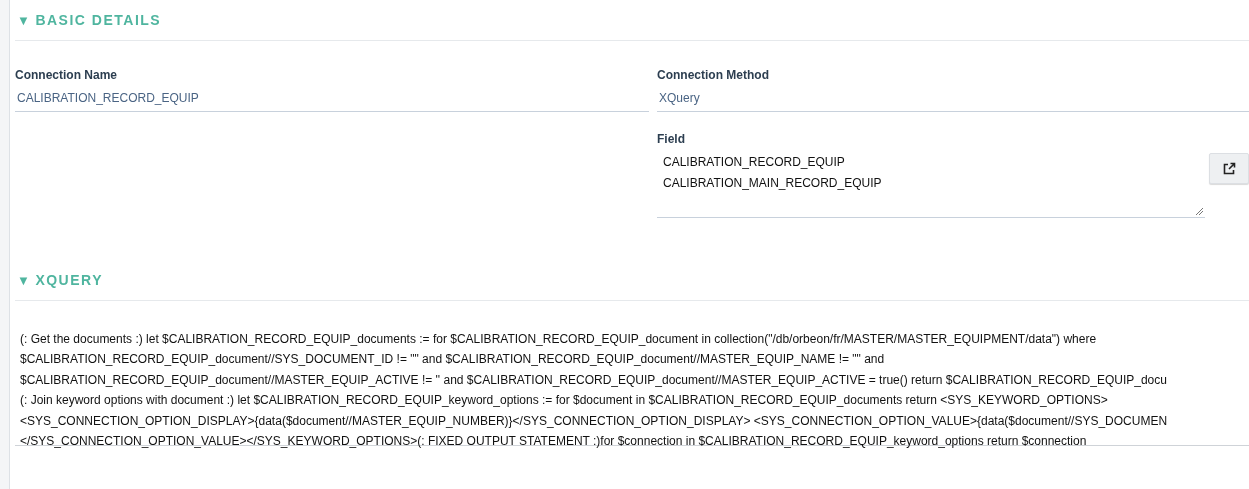  What do you see at coordinates (594, 421) in the screenshot?
I see `code-line: <SYS_CONNECTION_OPTION_DISPLAY>{data($document//MASTER_EQUIP_NUMBER)}</SYS_CONNECTION_OPTION_DISPLAY> <SYS_CONNECTION_OPTION_VALUE>{data($document//SYS_DOCUMEN` at bounding box center [594, 421].